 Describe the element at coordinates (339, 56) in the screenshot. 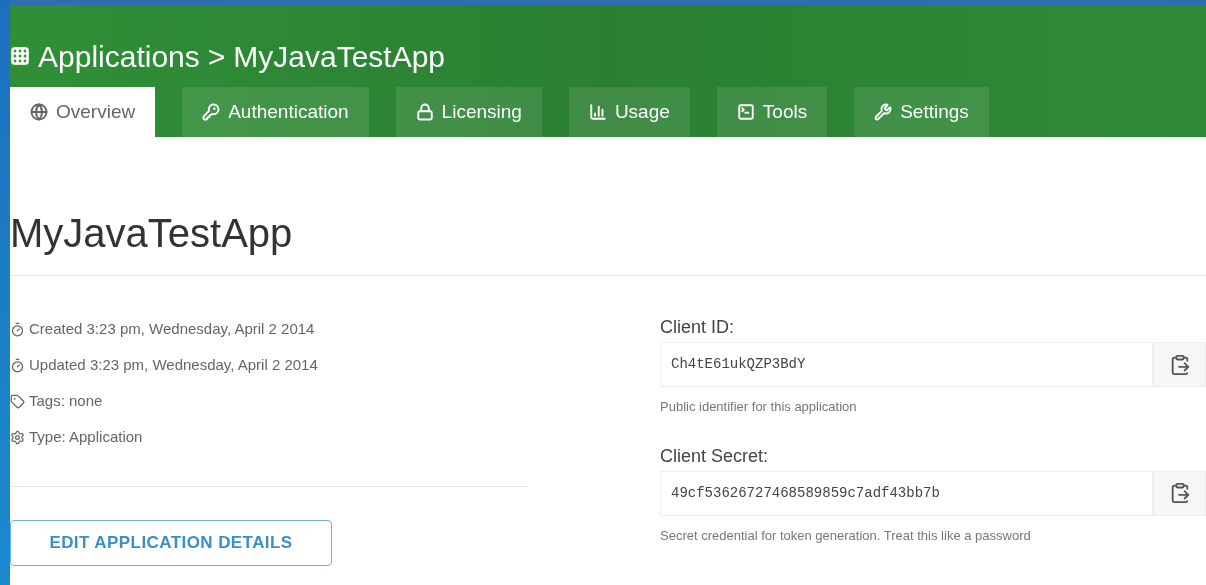

I see `page-heading: MyJavaTestApp` at that location.